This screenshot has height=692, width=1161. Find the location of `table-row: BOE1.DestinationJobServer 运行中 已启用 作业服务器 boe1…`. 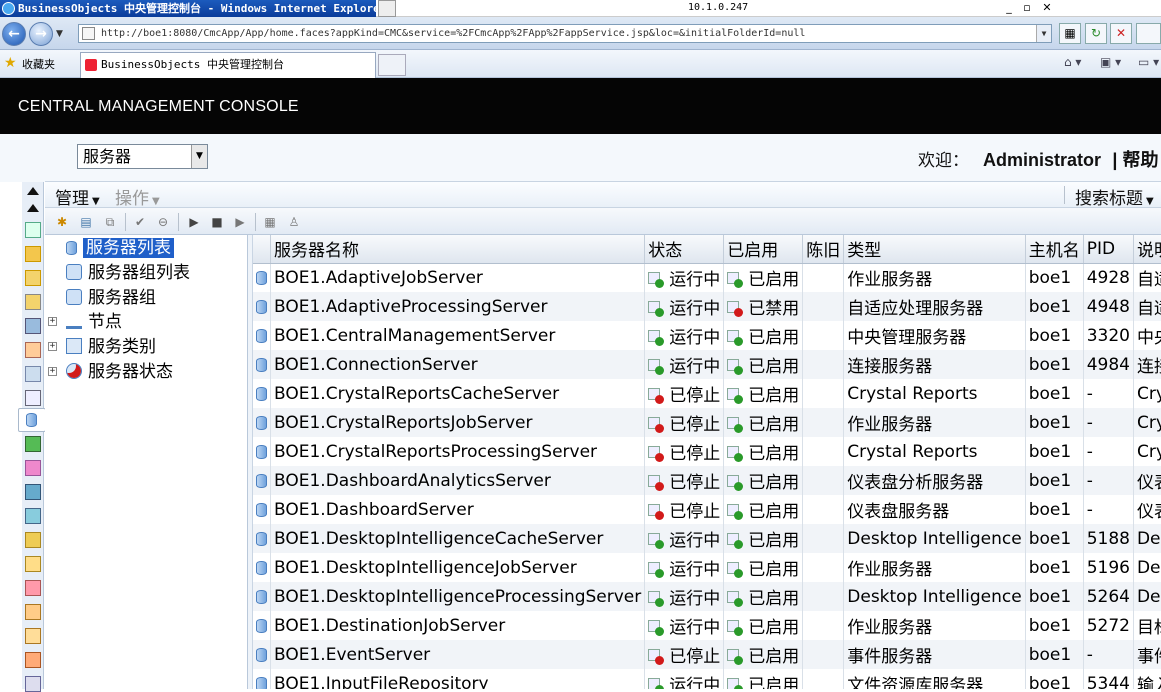

table-row: BOE1.DestinationJobServer 运行中 已启用 作业服务器 boe1… is located at coordinates (707, 625).